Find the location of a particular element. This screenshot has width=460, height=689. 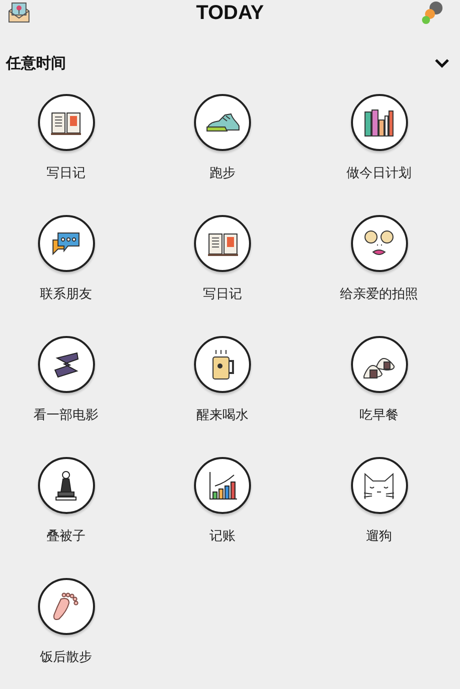

sneaker-icon is located at coordinates (222, 122).